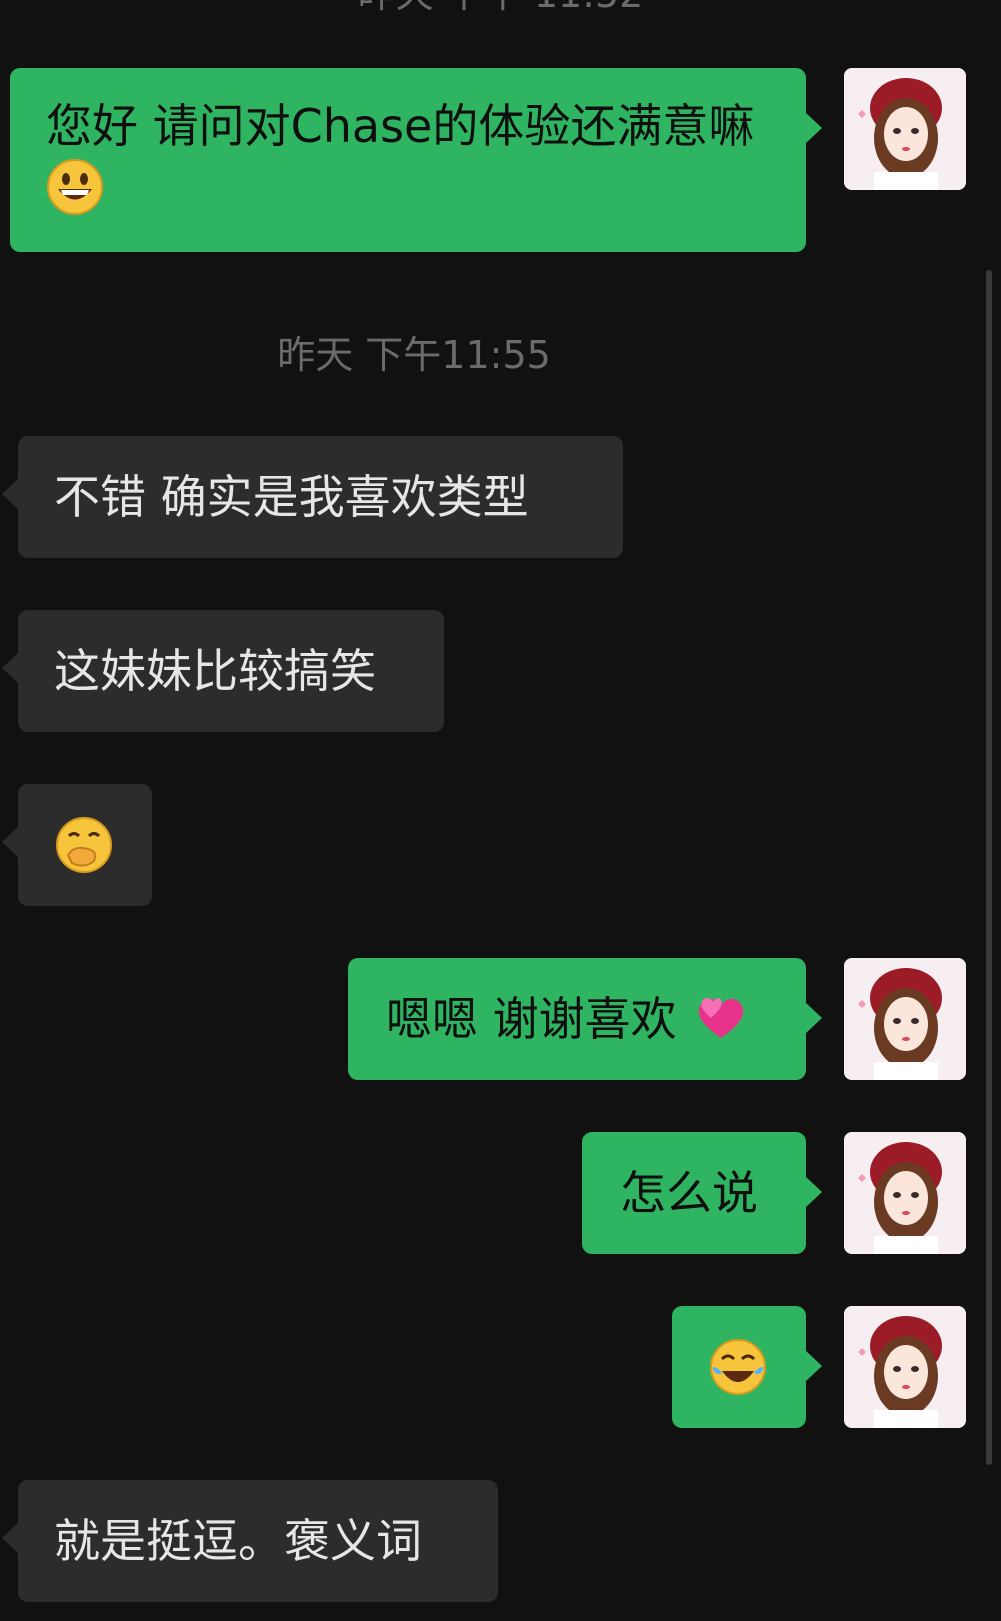  What do you see at coordinates (400, 126) in the screenshot?
I see `message-text: 您好 请问对Chase的体验还满意嘛` at bounding box center [400, 126].